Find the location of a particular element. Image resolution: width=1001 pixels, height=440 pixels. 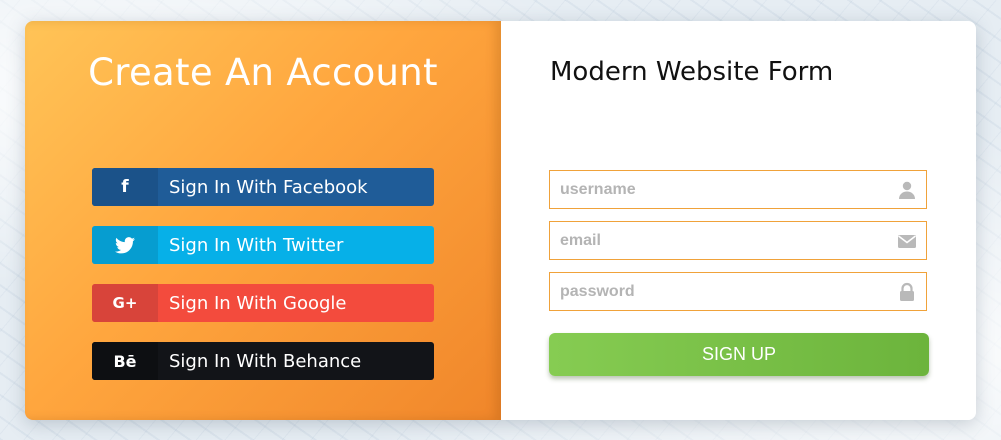

google-signin-label: Sign In With Google is located at coordinates (258, 303).